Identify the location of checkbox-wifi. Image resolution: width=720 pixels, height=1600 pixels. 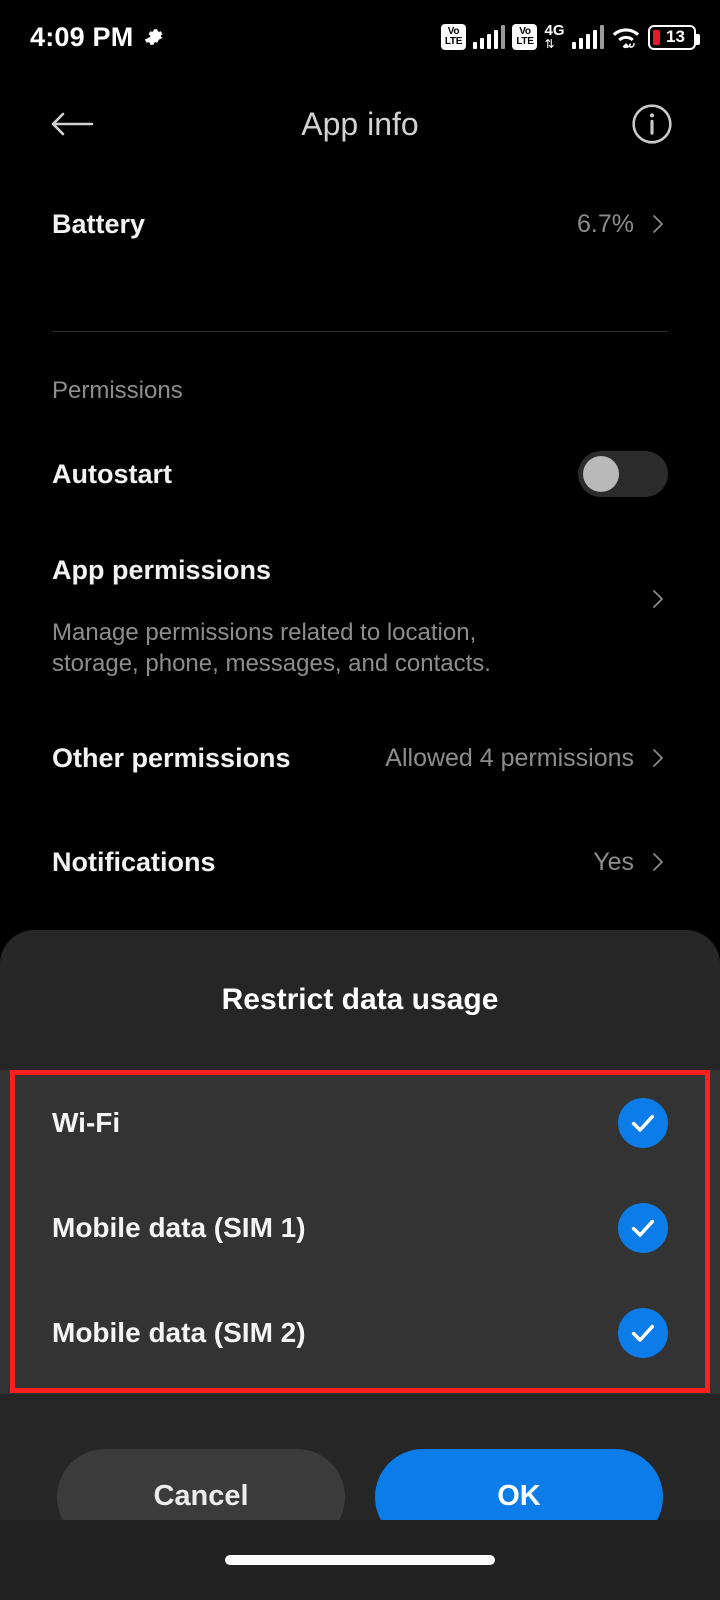
(643, 1122).